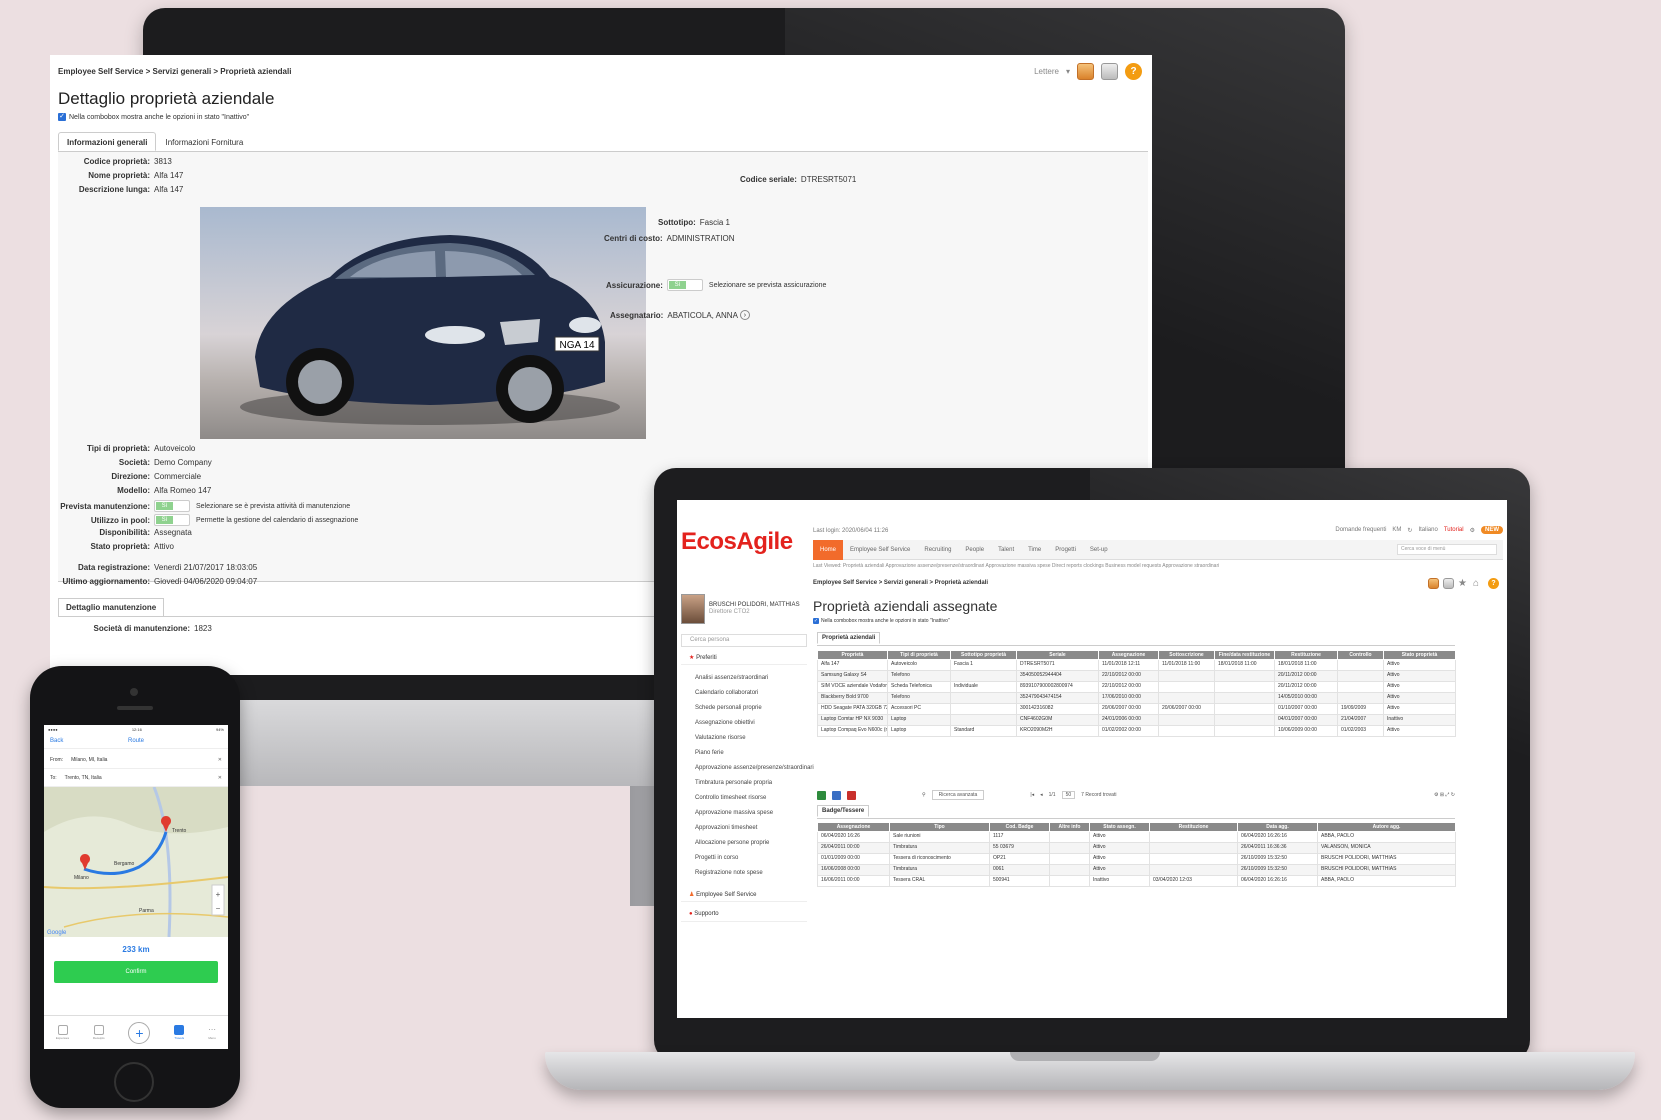 This screenshot has width=1661, height=1120. I want to click on menu-search-input: Cerca voce di menù, so click(1447, 549).